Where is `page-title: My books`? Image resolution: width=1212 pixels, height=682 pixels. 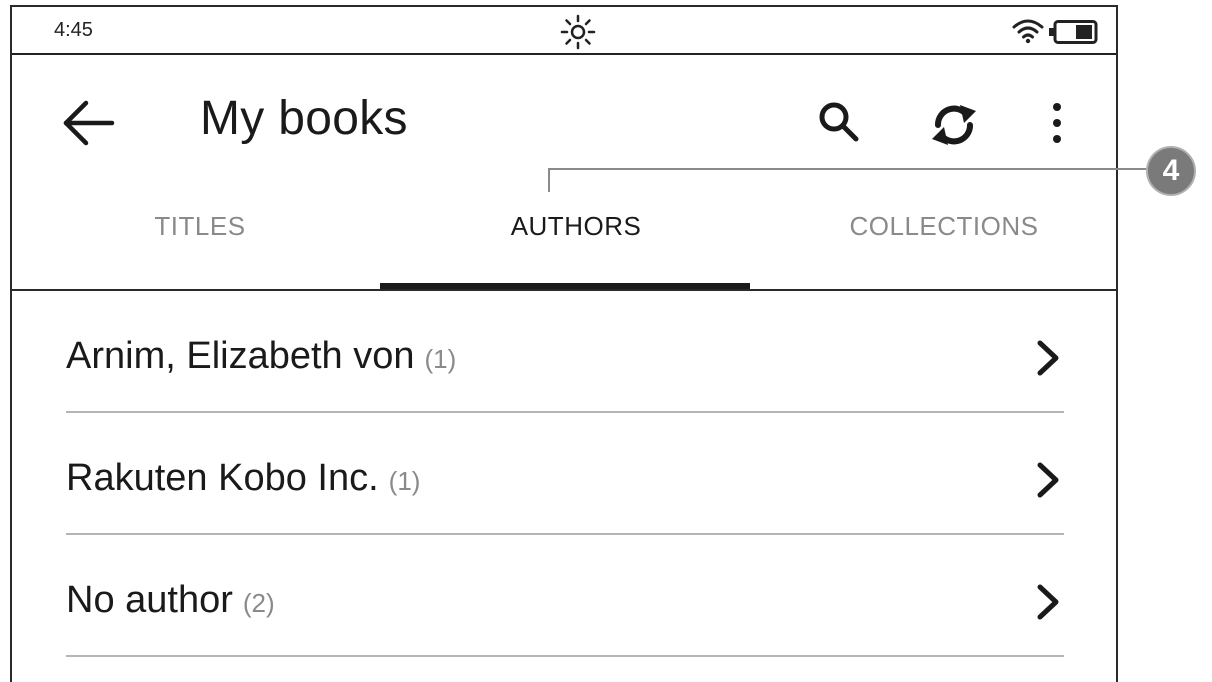
page-title: My books is located at coordinates (304, 118).